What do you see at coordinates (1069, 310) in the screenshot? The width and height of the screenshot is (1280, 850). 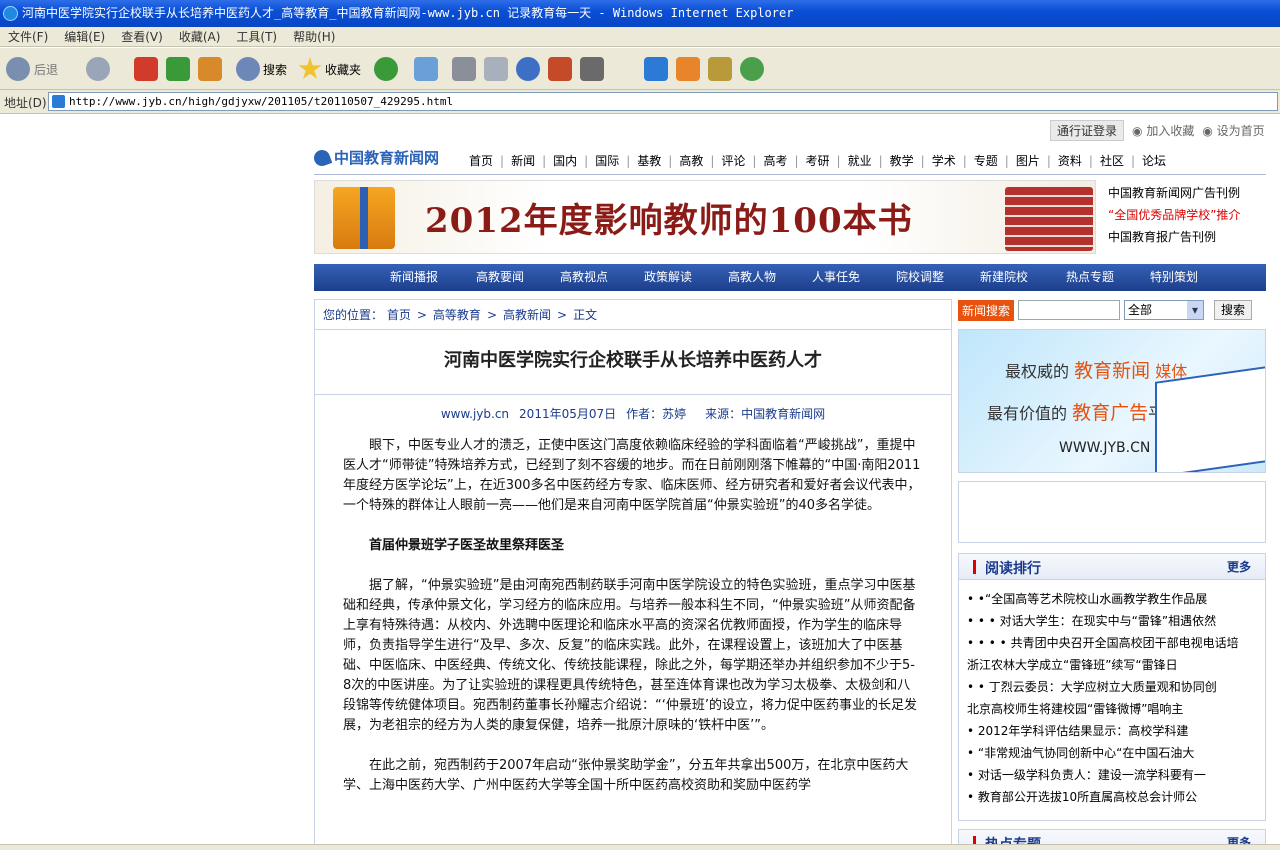 I see `search-input` at bounding box center [1069, 310].